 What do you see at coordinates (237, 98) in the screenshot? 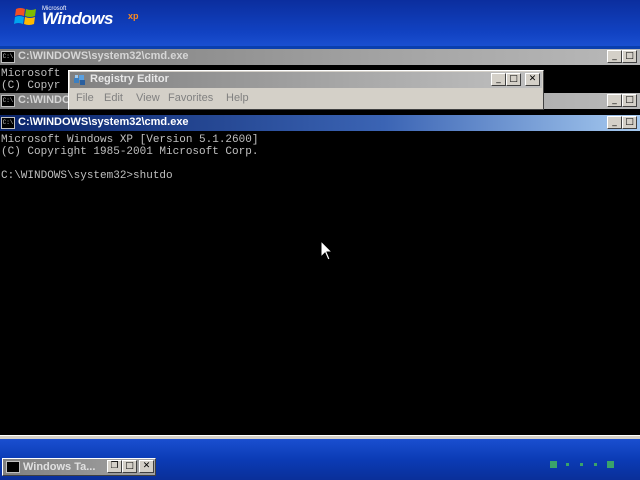
I see `menu-help: Help` at bounding box center [237, 98].